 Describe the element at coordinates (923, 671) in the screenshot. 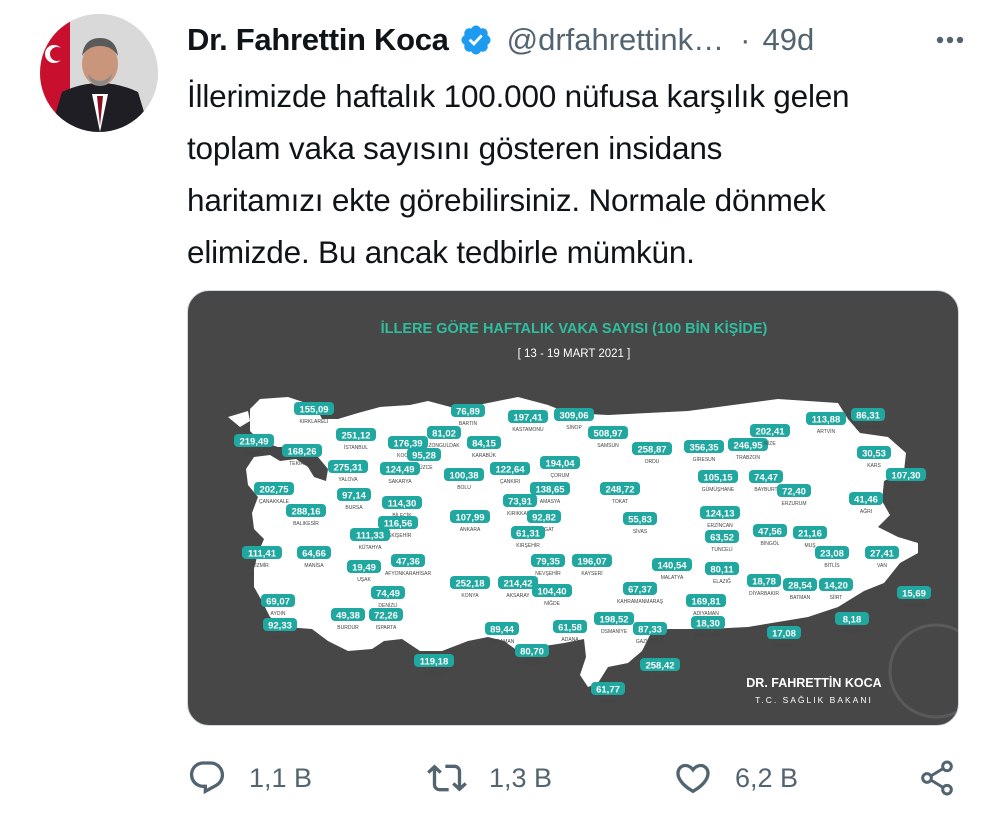

I see `ministry-emblem-icon` at that location.